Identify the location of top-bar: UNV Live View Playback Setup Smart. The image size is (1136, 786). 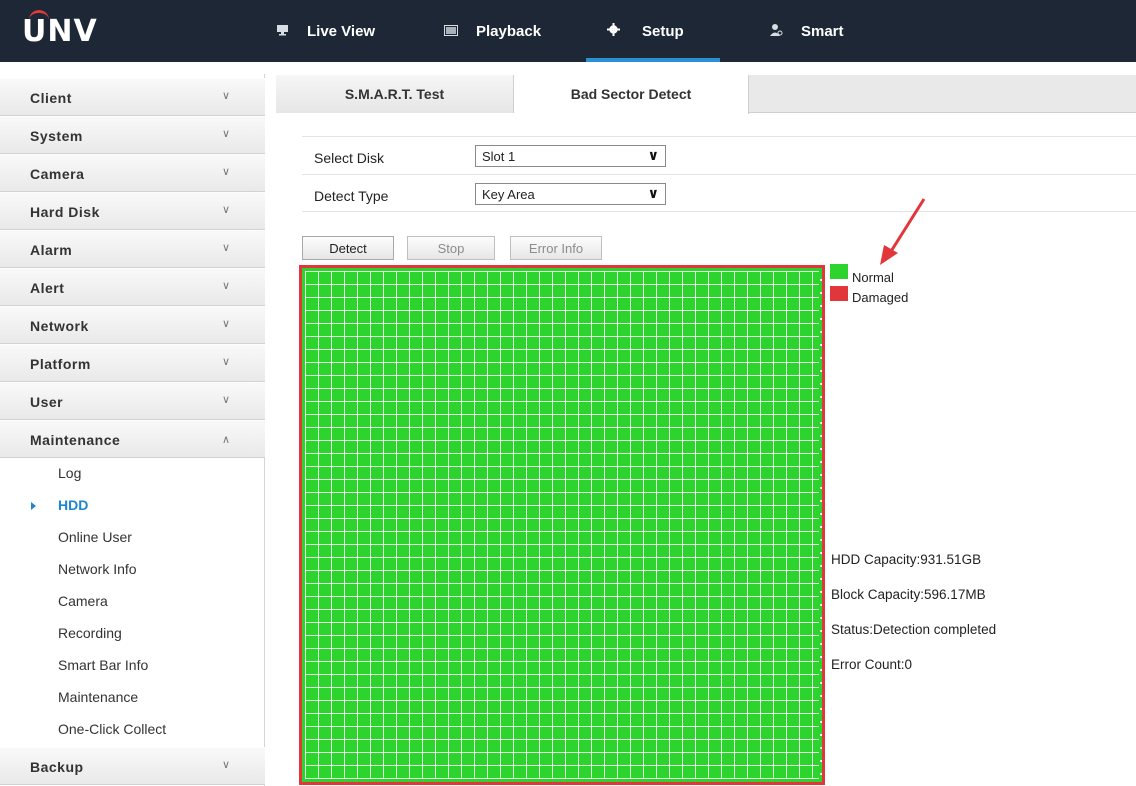
(568, 31).